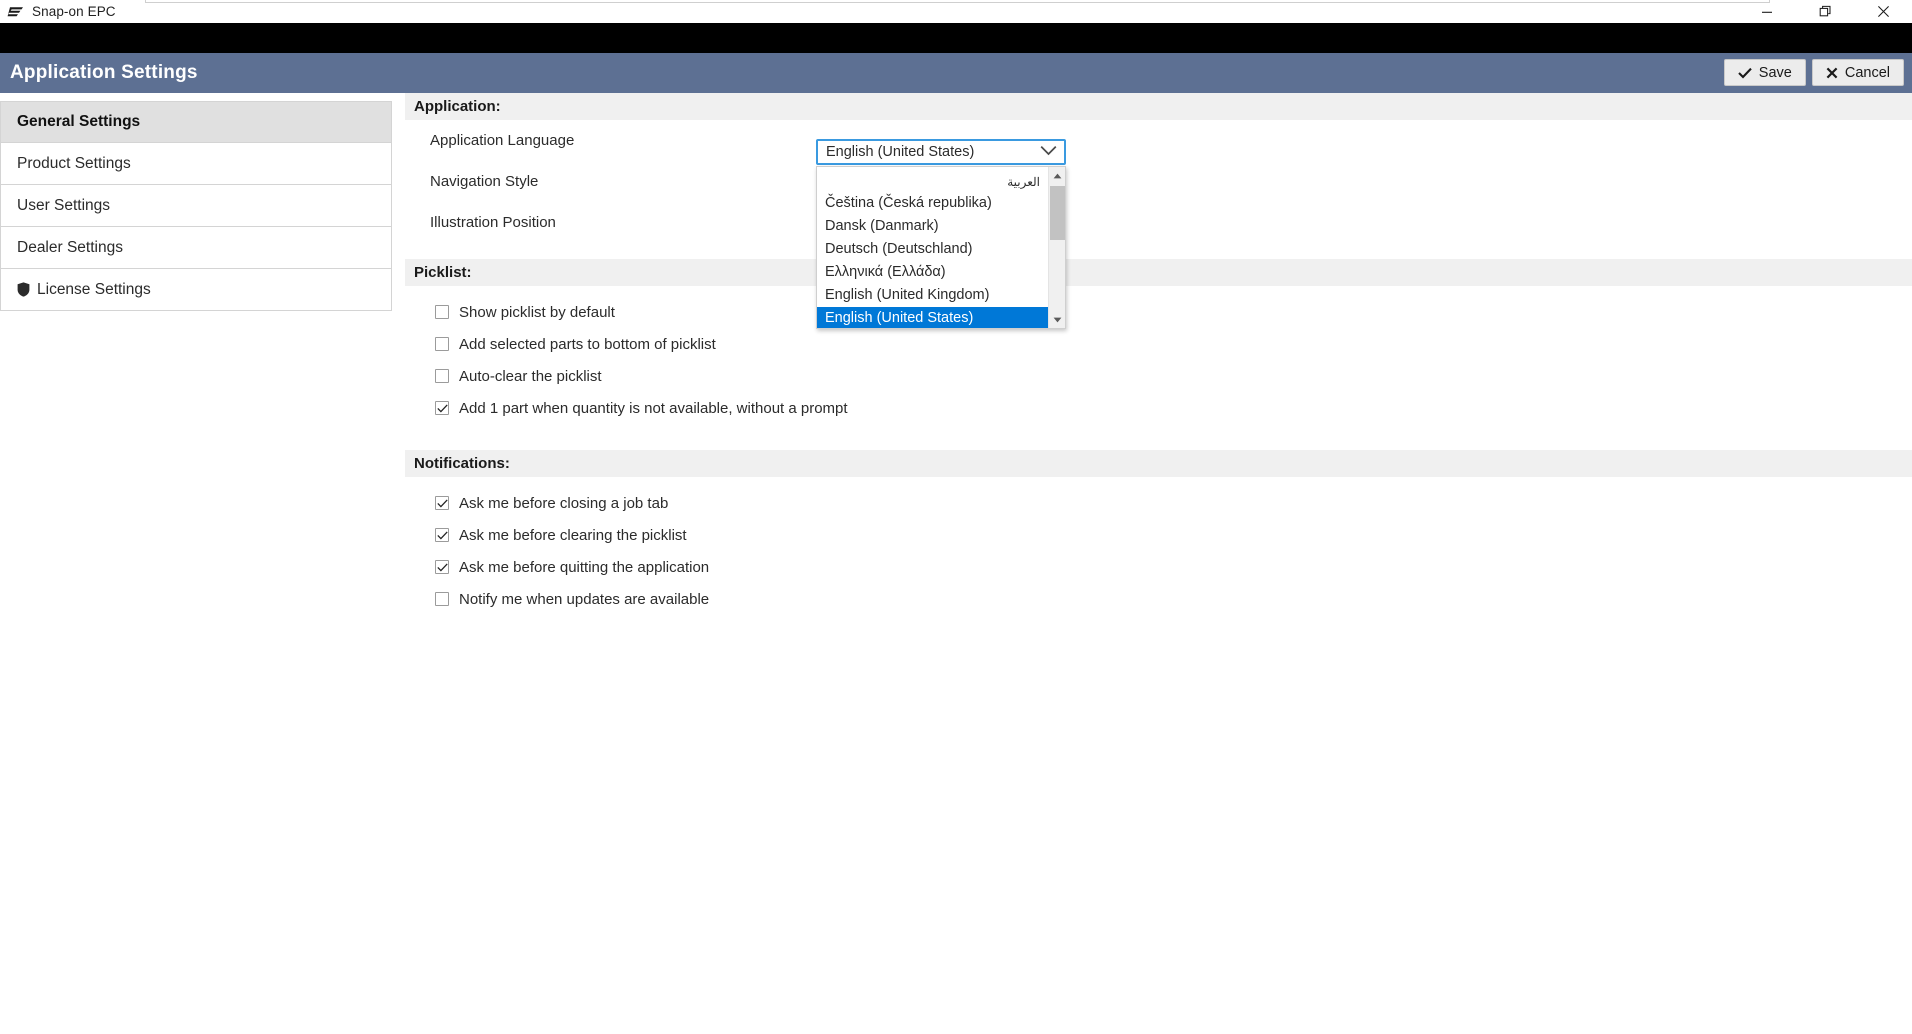 The width and height of the screenshot is (1912, 1034). What do you see at coordinates (573, 535) in the screenshot?
I see `checkbox-label: Ask me before clearing the picklist` at bounding box center [573, 535].